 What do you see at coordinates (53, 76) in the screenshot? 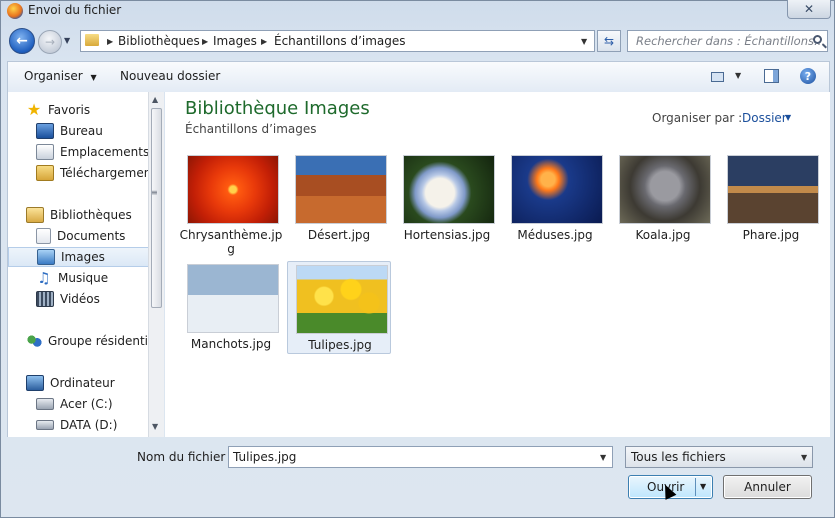
I see `organize-label: Organiser` at bounding box center [53, 76].